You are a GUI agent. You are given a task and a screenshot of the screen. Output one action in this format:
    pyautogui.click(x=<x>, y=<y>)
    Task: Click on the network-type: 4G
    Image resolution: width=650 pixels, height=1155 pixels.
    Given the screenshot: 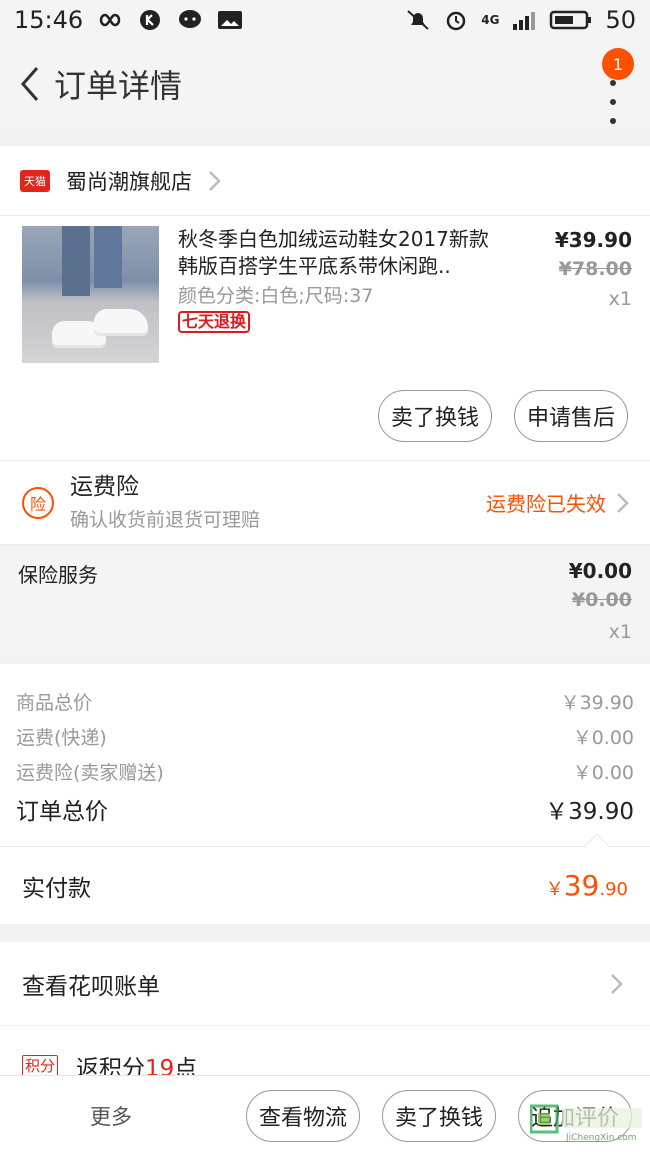 What is the action you would take?
    pyautogui.click(x=490, y=20)
    